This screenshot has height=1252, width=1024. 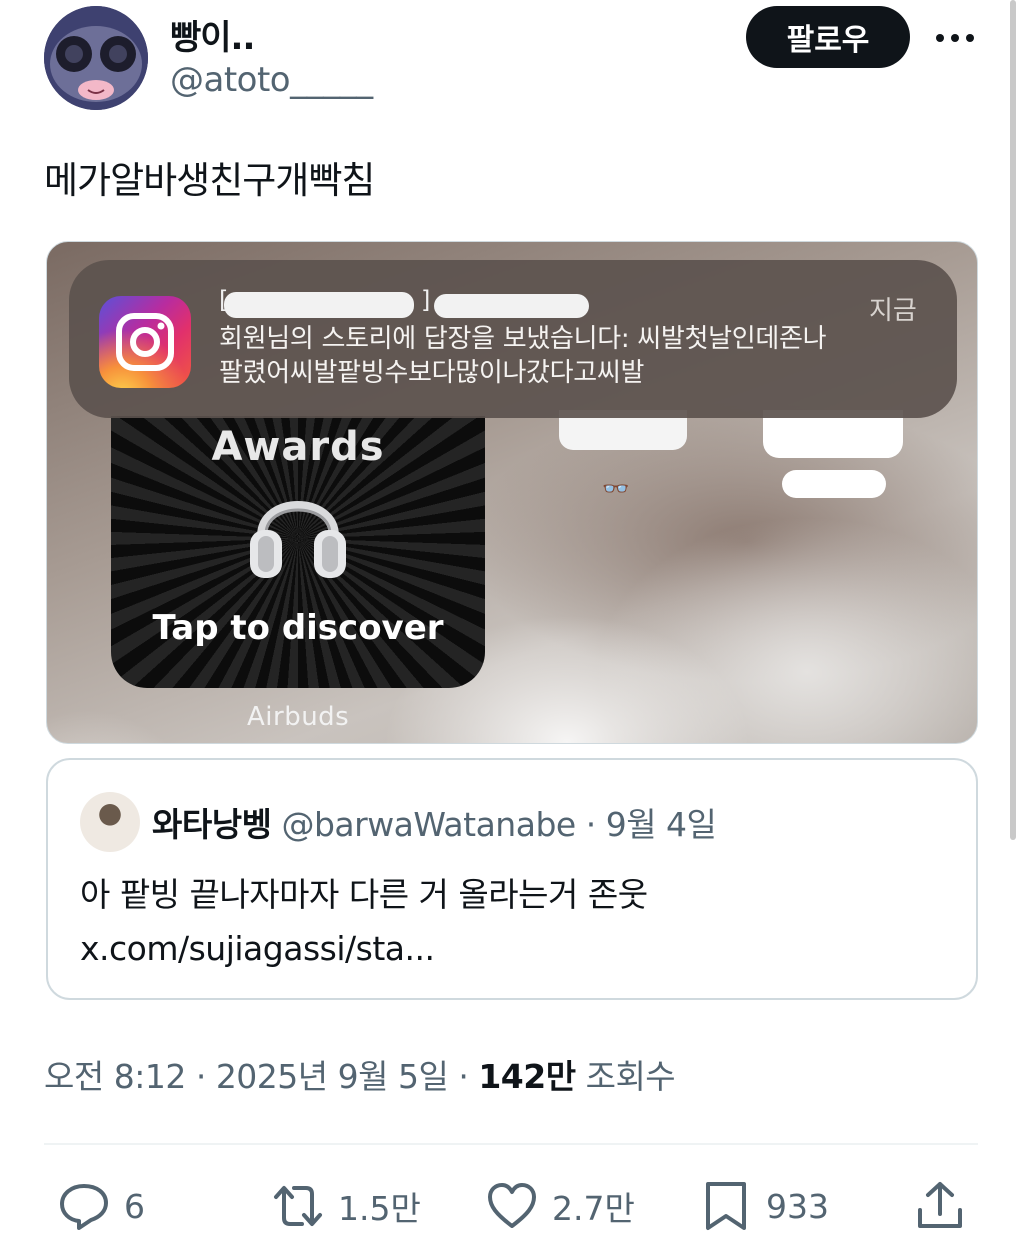 I want to click on avatar, so click(x=96, y=58).